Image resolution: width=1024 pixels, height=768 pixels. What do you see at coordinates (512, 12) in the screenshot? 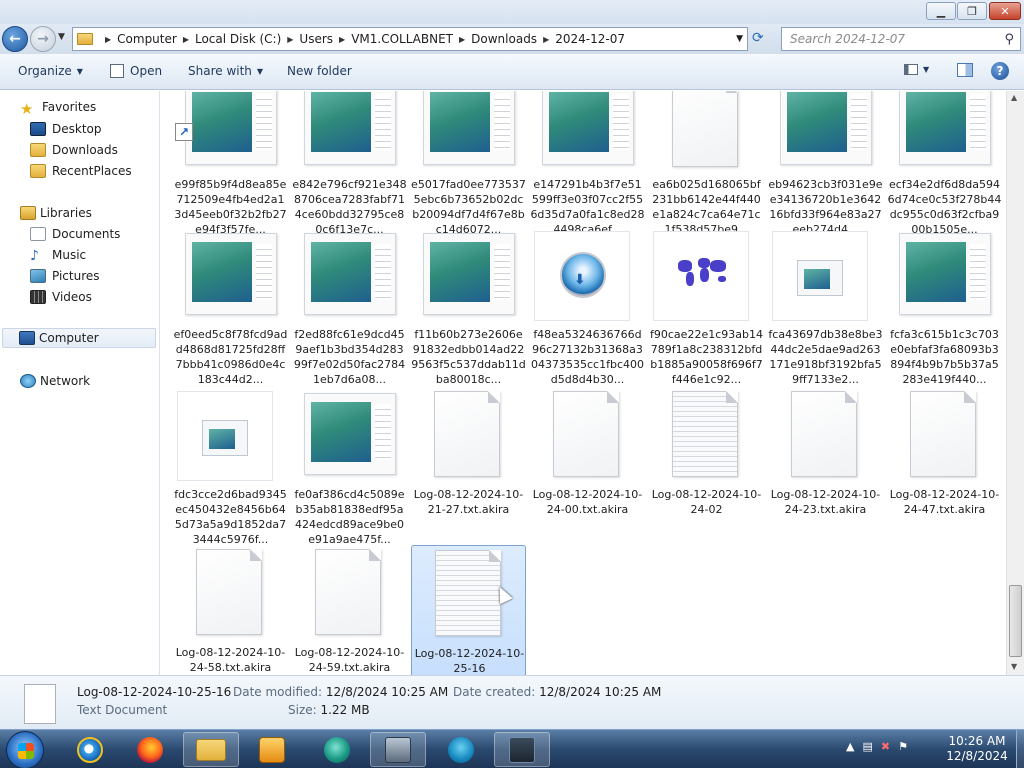
I see `title-bar: ▁ ❐ ✕` at bounding box center [512, 12].